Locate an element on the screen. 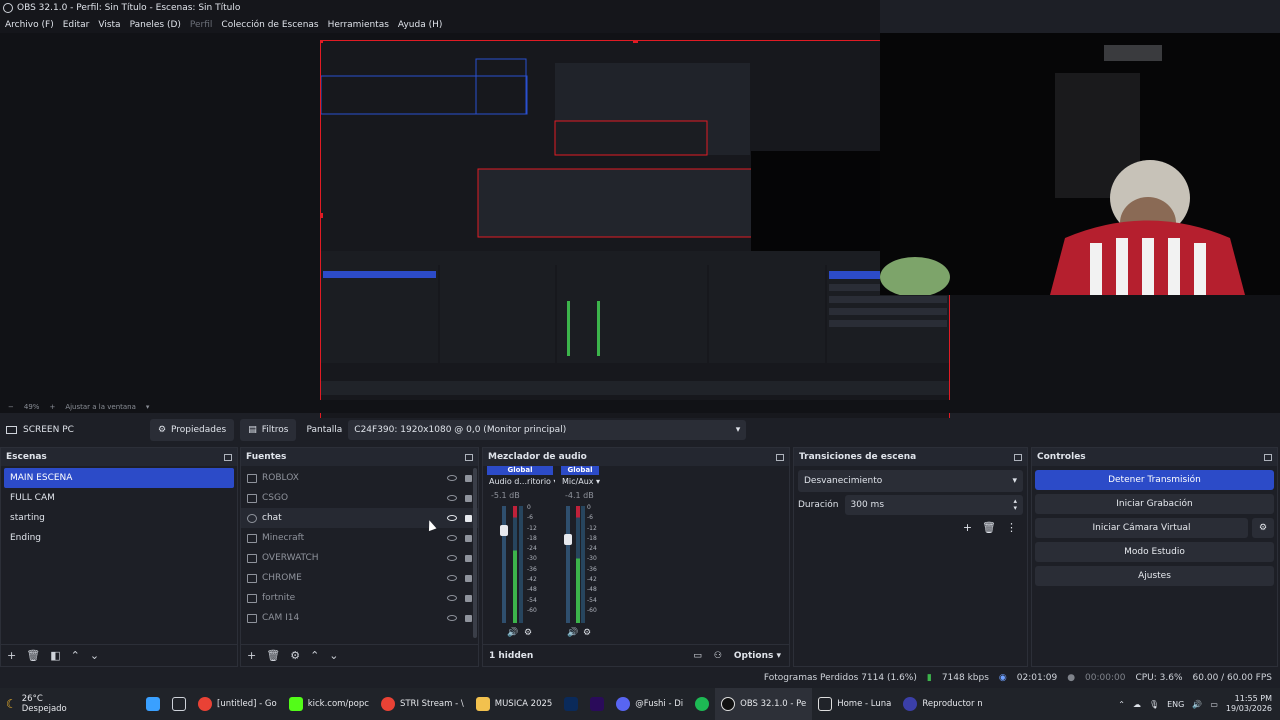  remove-transition-button: 🗑 is located at coordinates (989, 527).